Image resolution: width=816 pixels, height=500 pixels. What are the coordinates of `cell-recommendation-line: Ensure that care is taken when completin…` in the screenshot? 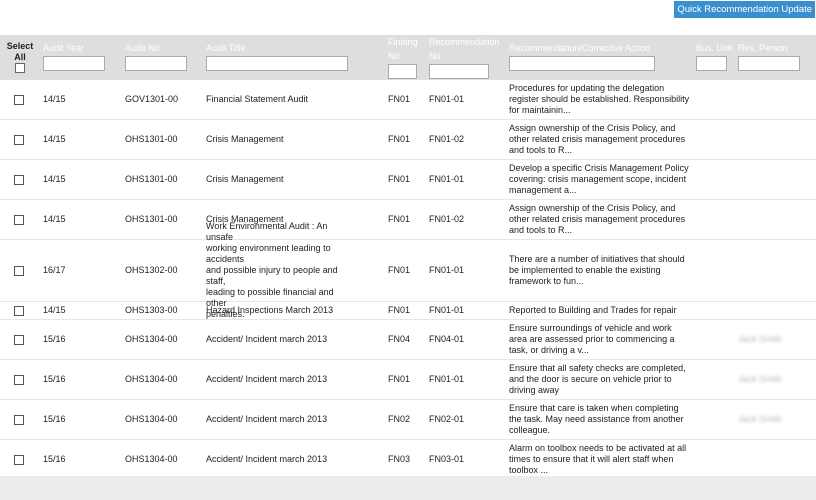 It's located at (594, 408).